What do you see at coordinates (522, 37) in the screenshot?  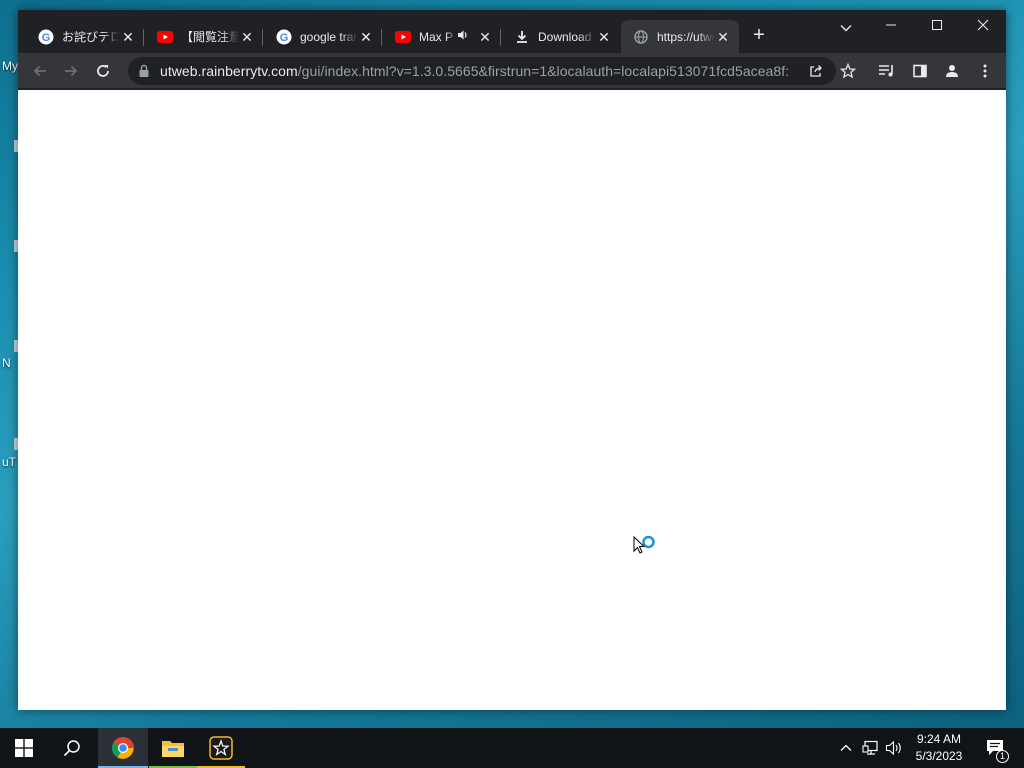 I see `download-icon` at bounding box center [522, 37].